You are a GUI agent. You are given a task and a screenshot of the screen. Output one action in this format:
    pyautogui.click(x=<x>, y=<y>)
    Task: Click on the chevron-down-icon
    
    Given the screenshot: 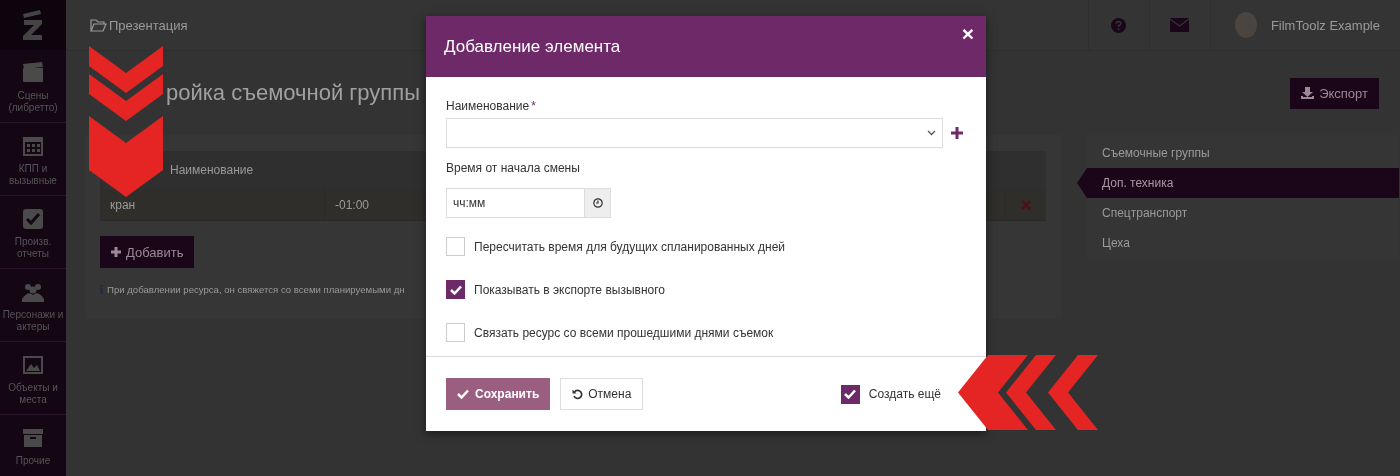 What is the action you would take?
    pyautogui.click(x=931, y=133)
    